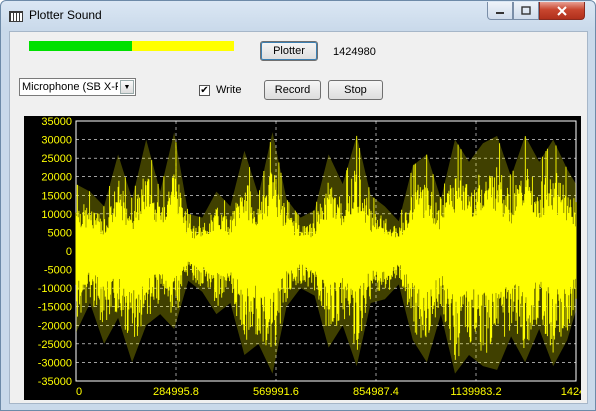 The height and width of the screenshot is (411, 596). I want to click on y-tick-label: -15000, so click(55, 308).